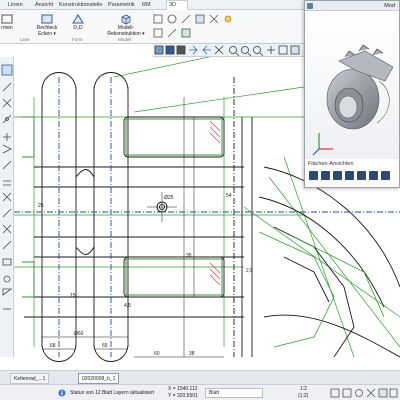 The height and width of the screenshot is (400, 400). What do you see at coordinates (192, 354) in the screenshot?
I see `dimension-label: 38` at bounding box center [192, 354].